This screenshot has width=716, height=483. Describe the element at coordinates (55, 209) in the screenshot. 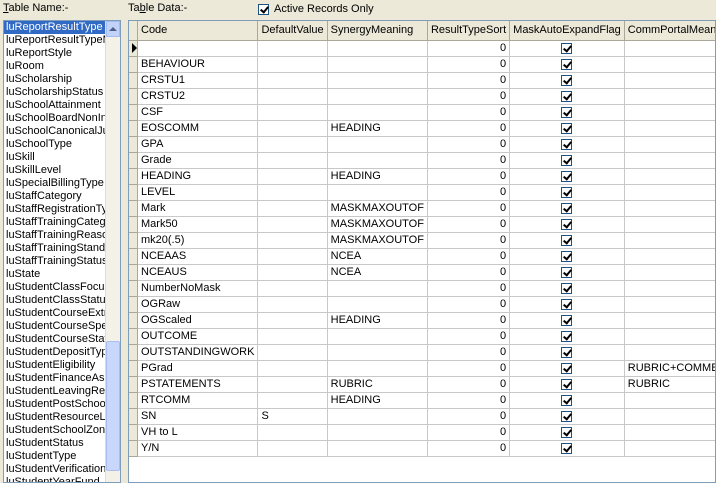

I see `table-list-item: luStaffRegistrationTyp` at that location.